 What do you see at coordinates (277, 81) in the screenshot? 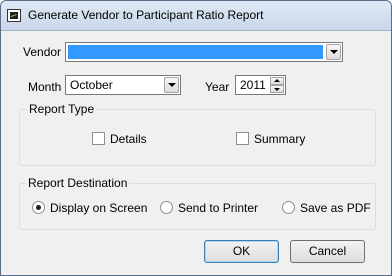
I see `spin-up-icon` at bounding box center [277, 81].